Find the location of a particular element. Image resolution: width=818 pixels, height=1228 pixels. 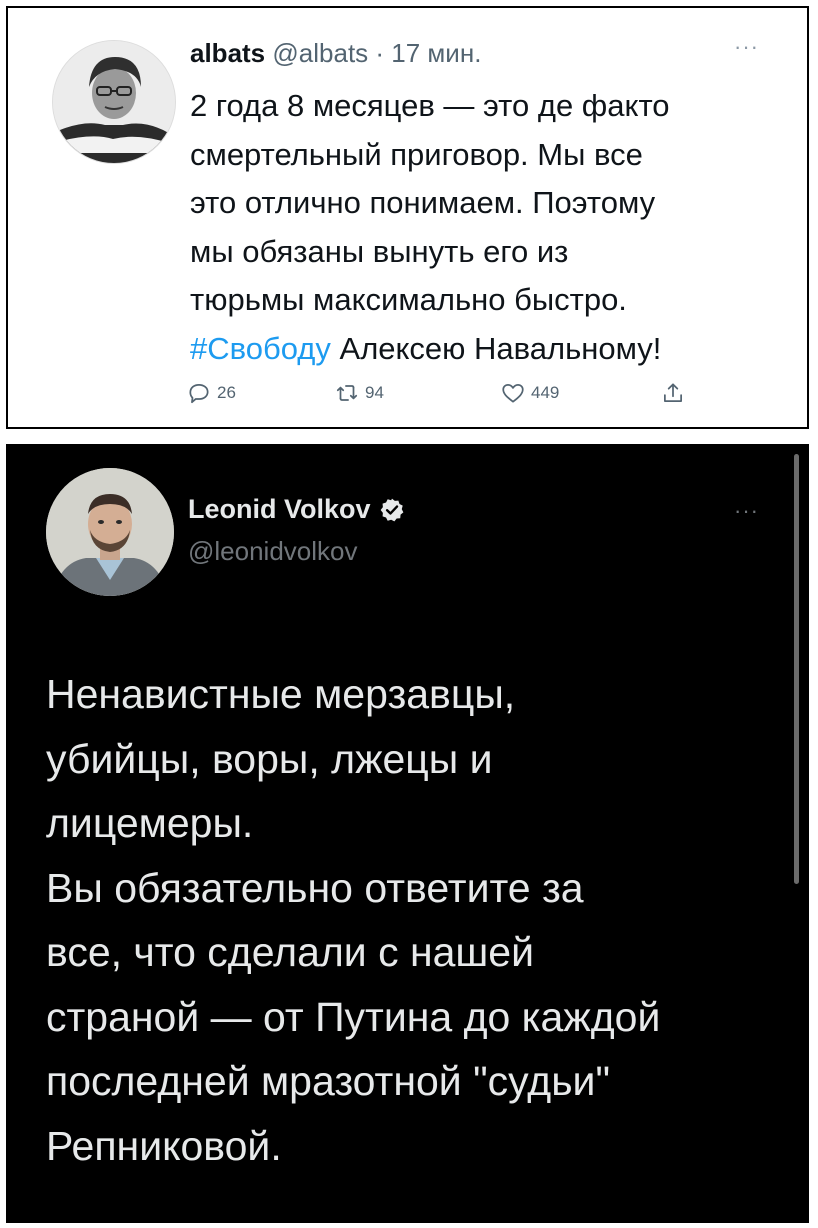

tweet-line: смертельный приговор. Мы все is located at coordinates (416, 154).